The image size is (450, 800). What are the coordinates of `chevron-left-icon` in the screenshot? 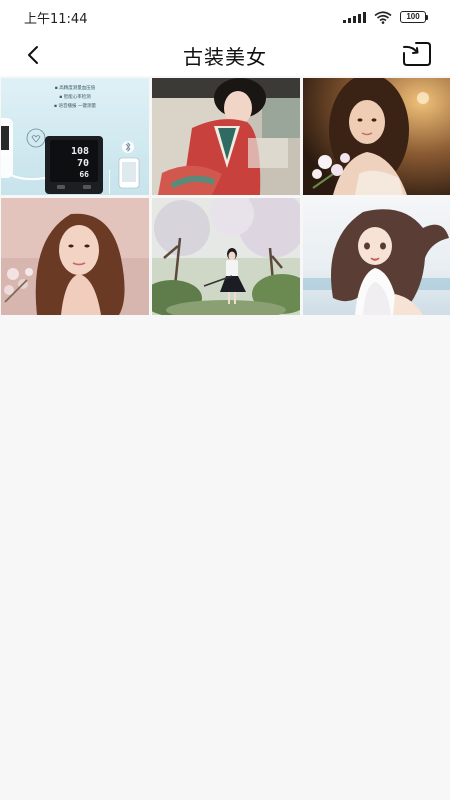 It's located at (33, 55).